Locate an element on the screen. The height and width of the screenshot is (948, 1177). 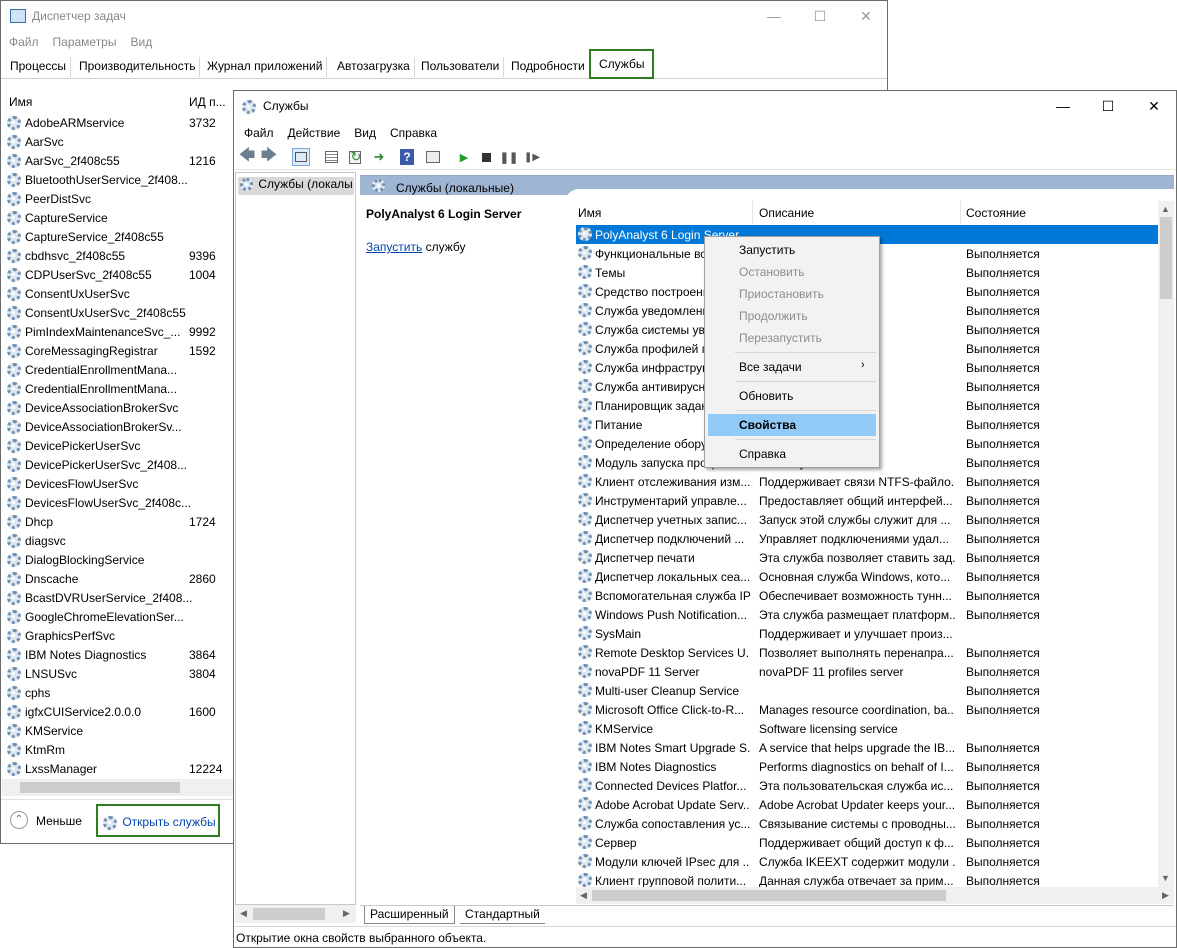
processes-hscrollbar is located at coordinates (118, 787).